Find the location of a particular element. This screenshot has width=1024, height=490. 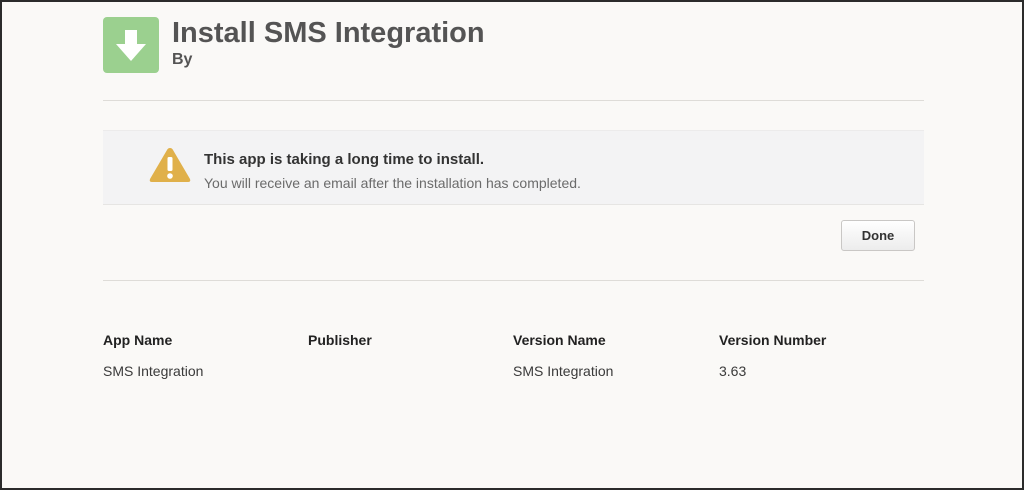

version-number-header: Version Number is located at coordinates (773, 340).